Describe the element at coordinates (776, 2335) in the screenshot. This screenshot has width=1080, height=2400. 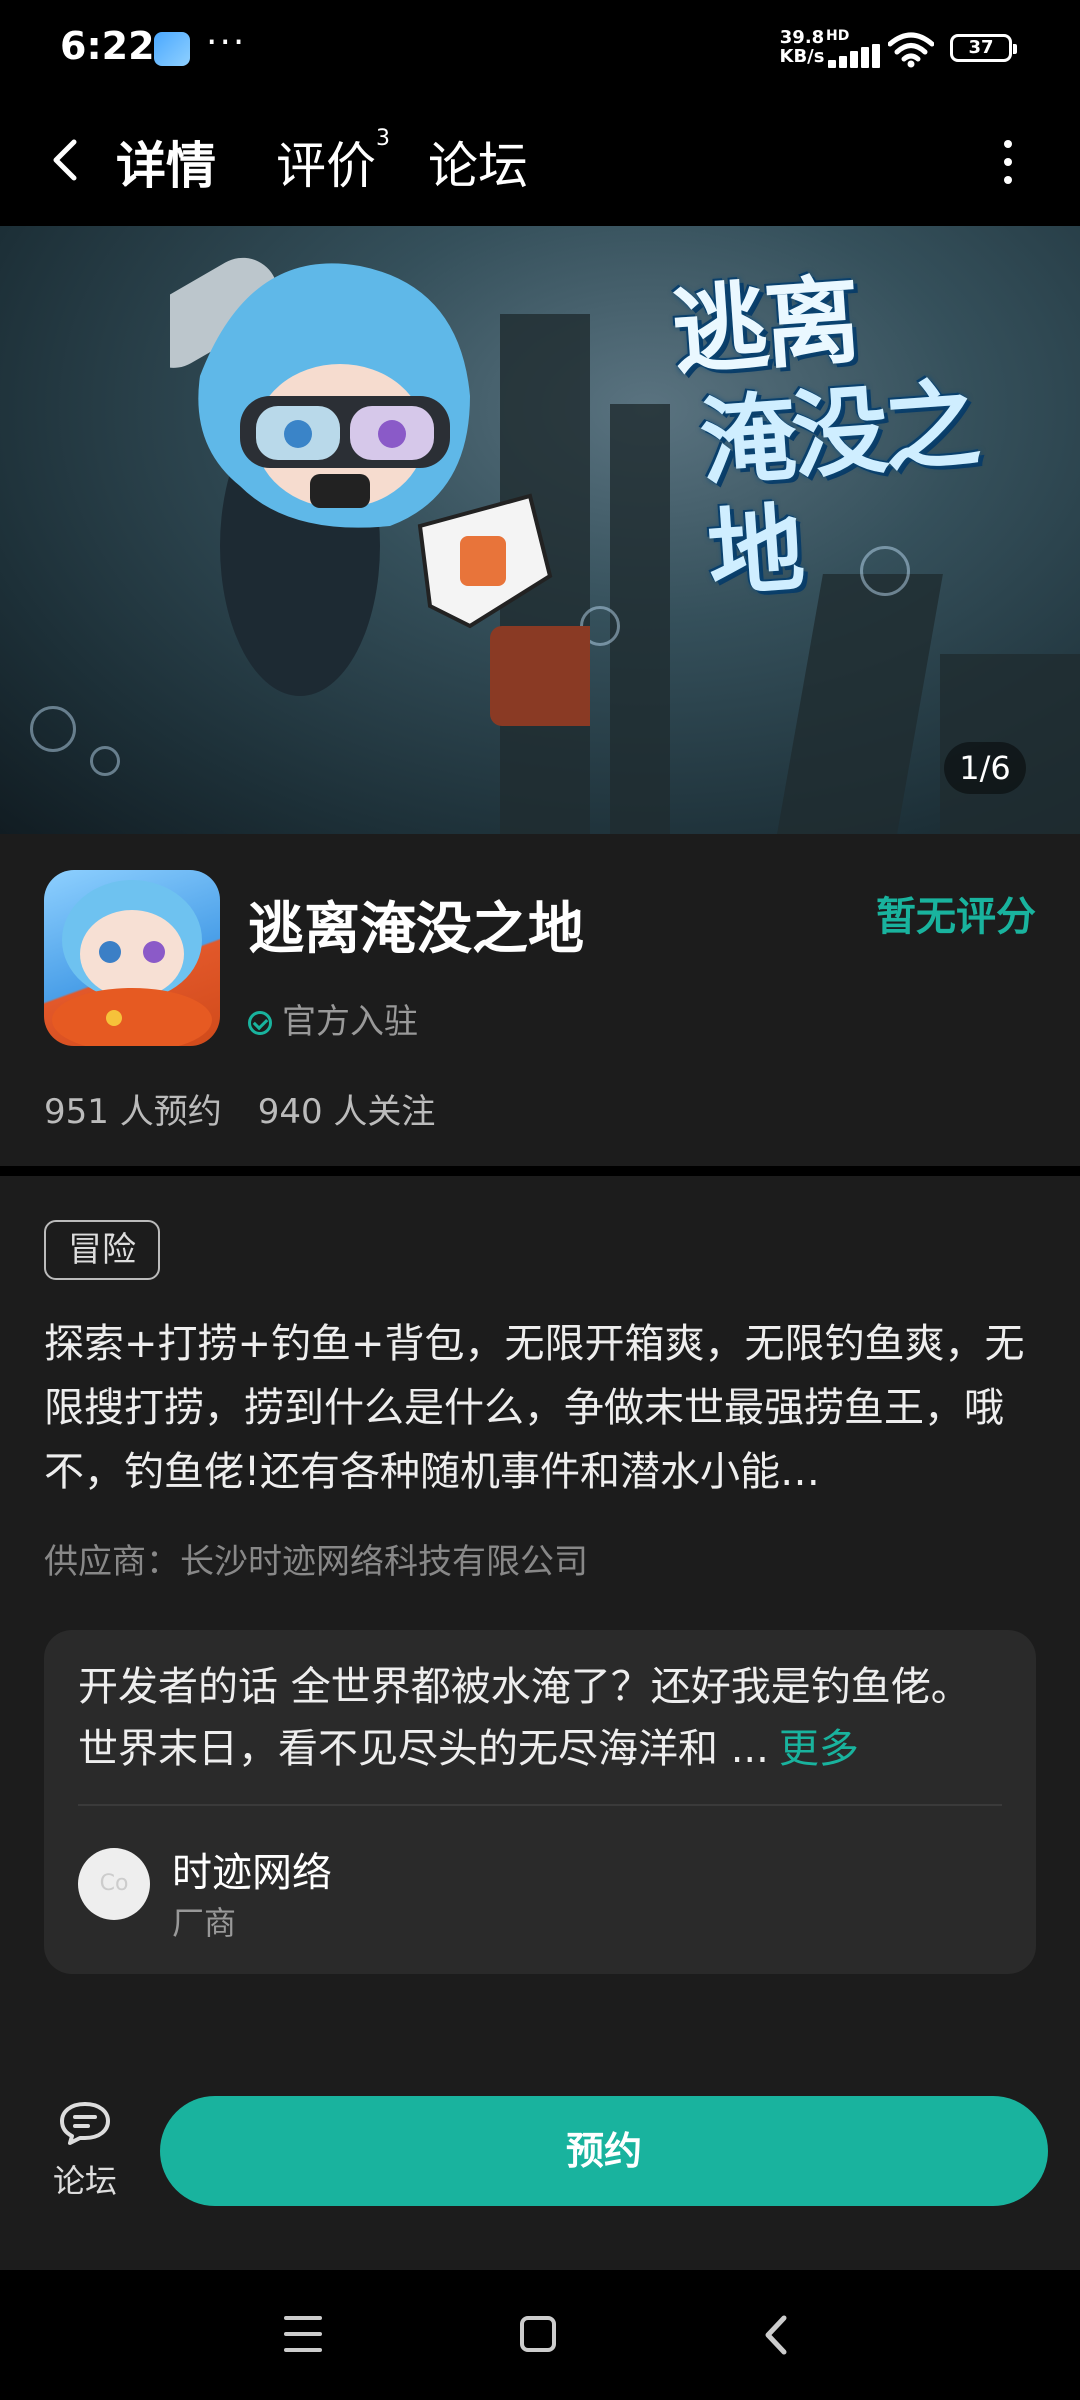
I see `system-back-icon` at that location.